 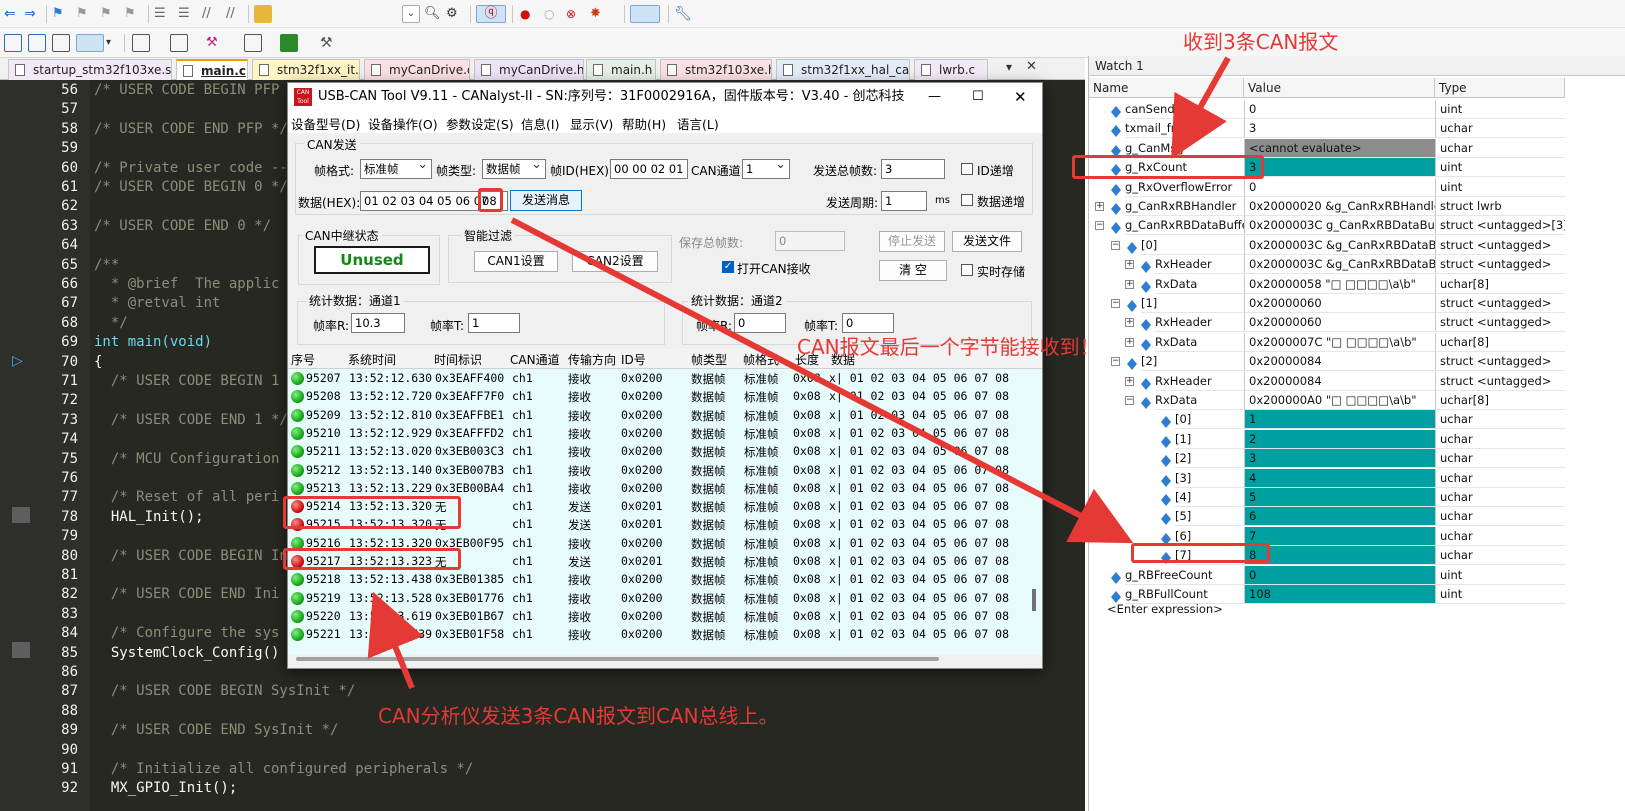 I want to click on annotation-received: 收到3条CAN报文, so click(x=1261, y=42).